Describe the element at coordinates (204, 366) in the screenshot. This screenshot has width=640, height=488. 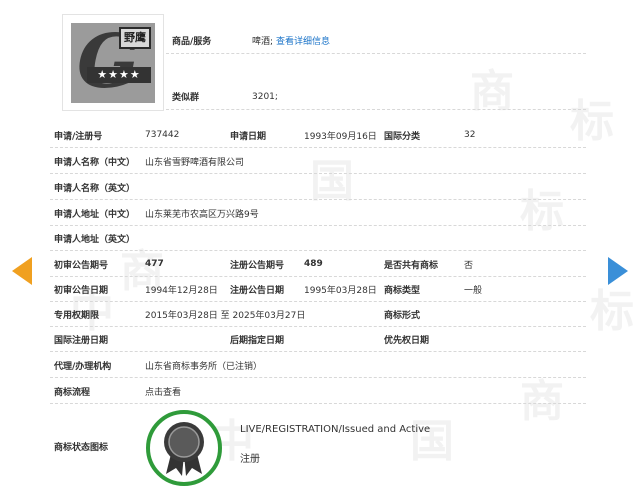
I see `agent-value: 山东省商标事务所（已注销）` at that location.